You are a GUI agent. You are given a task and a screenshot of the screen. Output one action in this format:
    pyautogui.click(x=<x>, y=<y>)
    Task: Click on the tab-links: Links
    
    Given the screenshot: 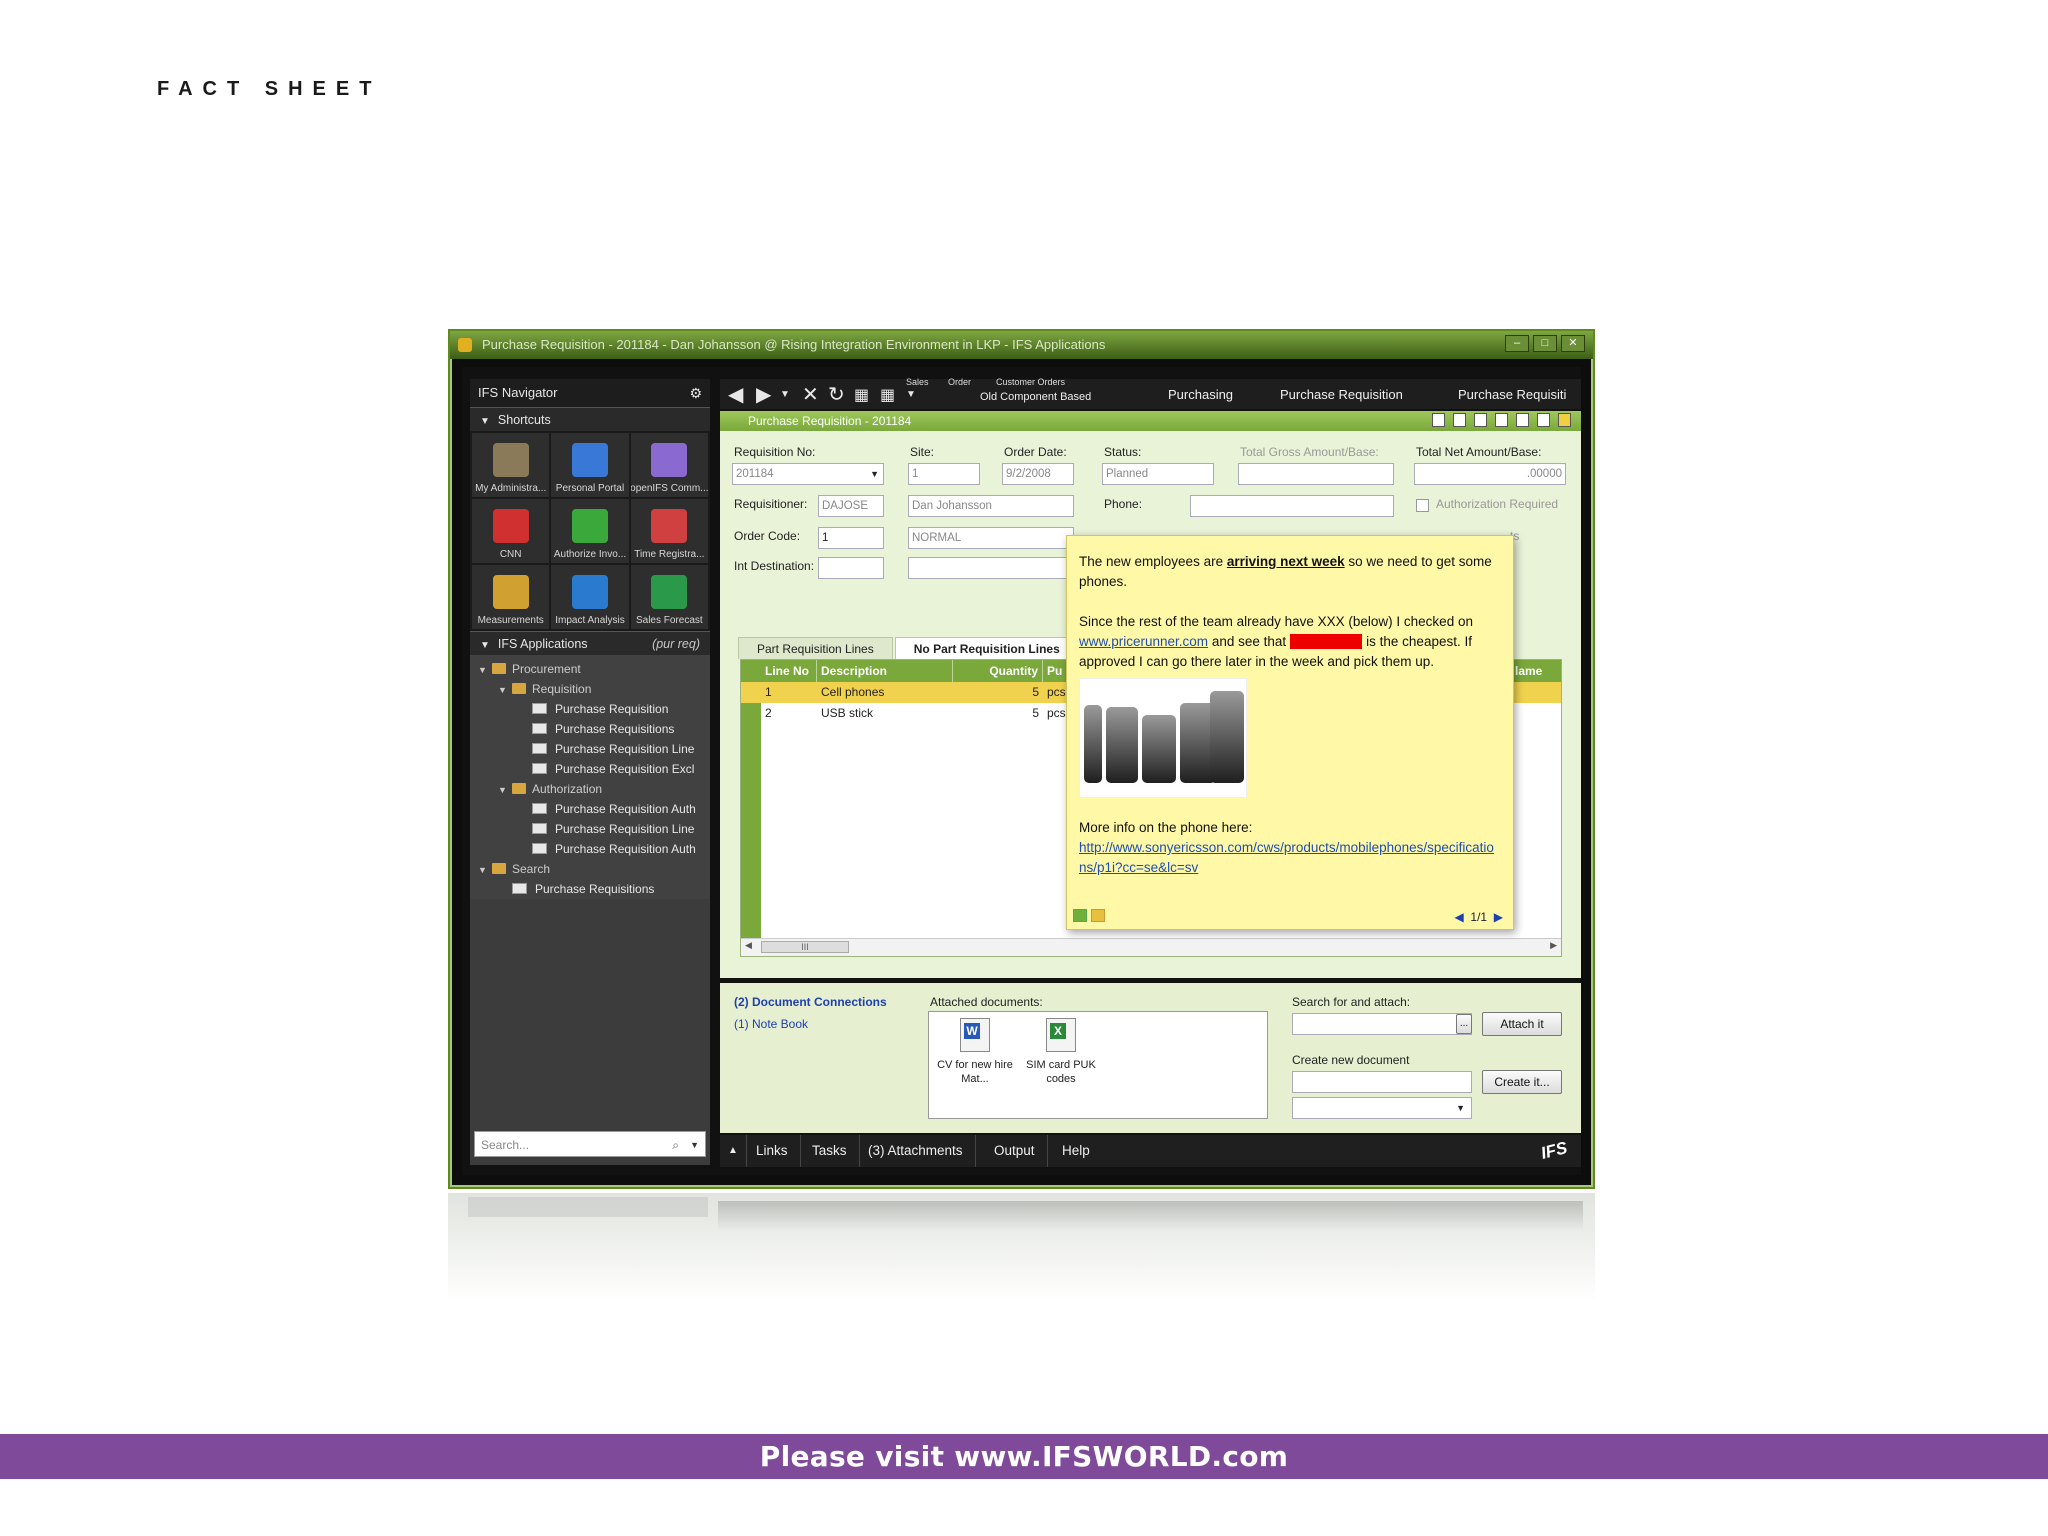 What is the action you would take?
    pyautogui.click(x=772, y=1151)
    